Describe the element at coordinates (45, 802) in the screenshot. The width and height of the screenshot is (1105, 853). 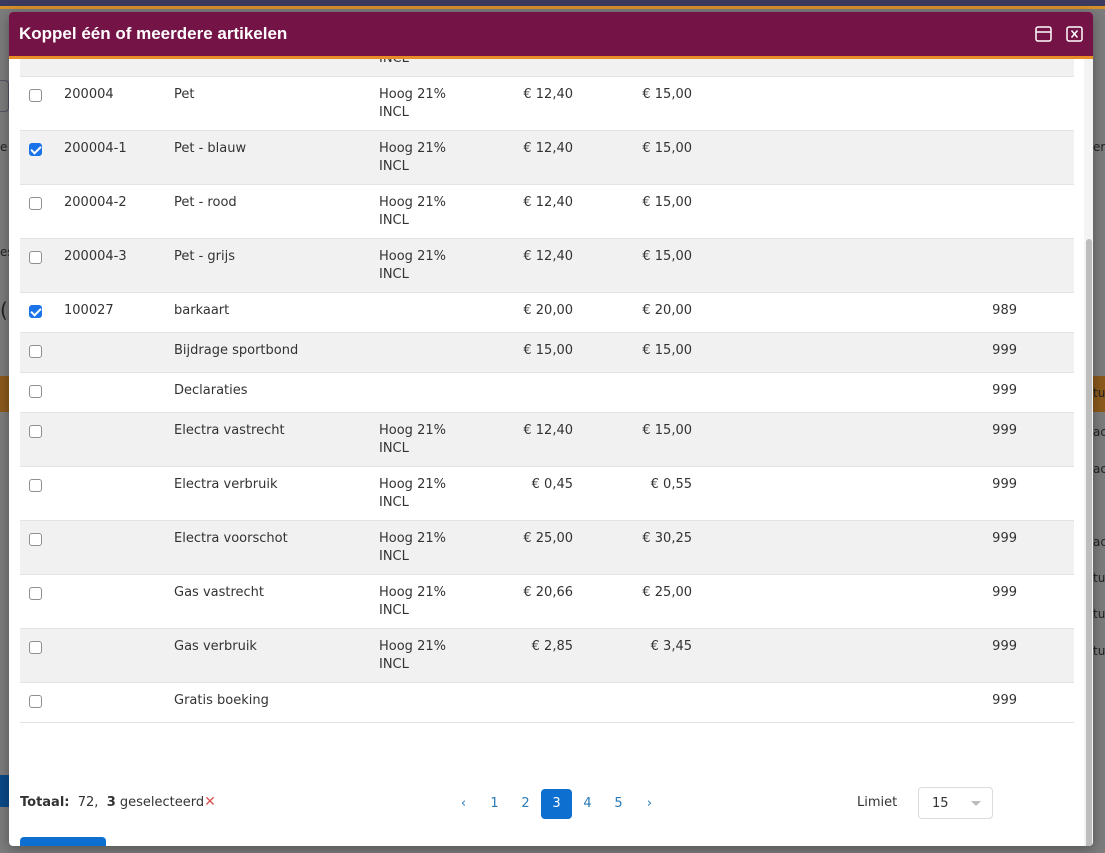
I see `total-label: Totaal:` at that location.